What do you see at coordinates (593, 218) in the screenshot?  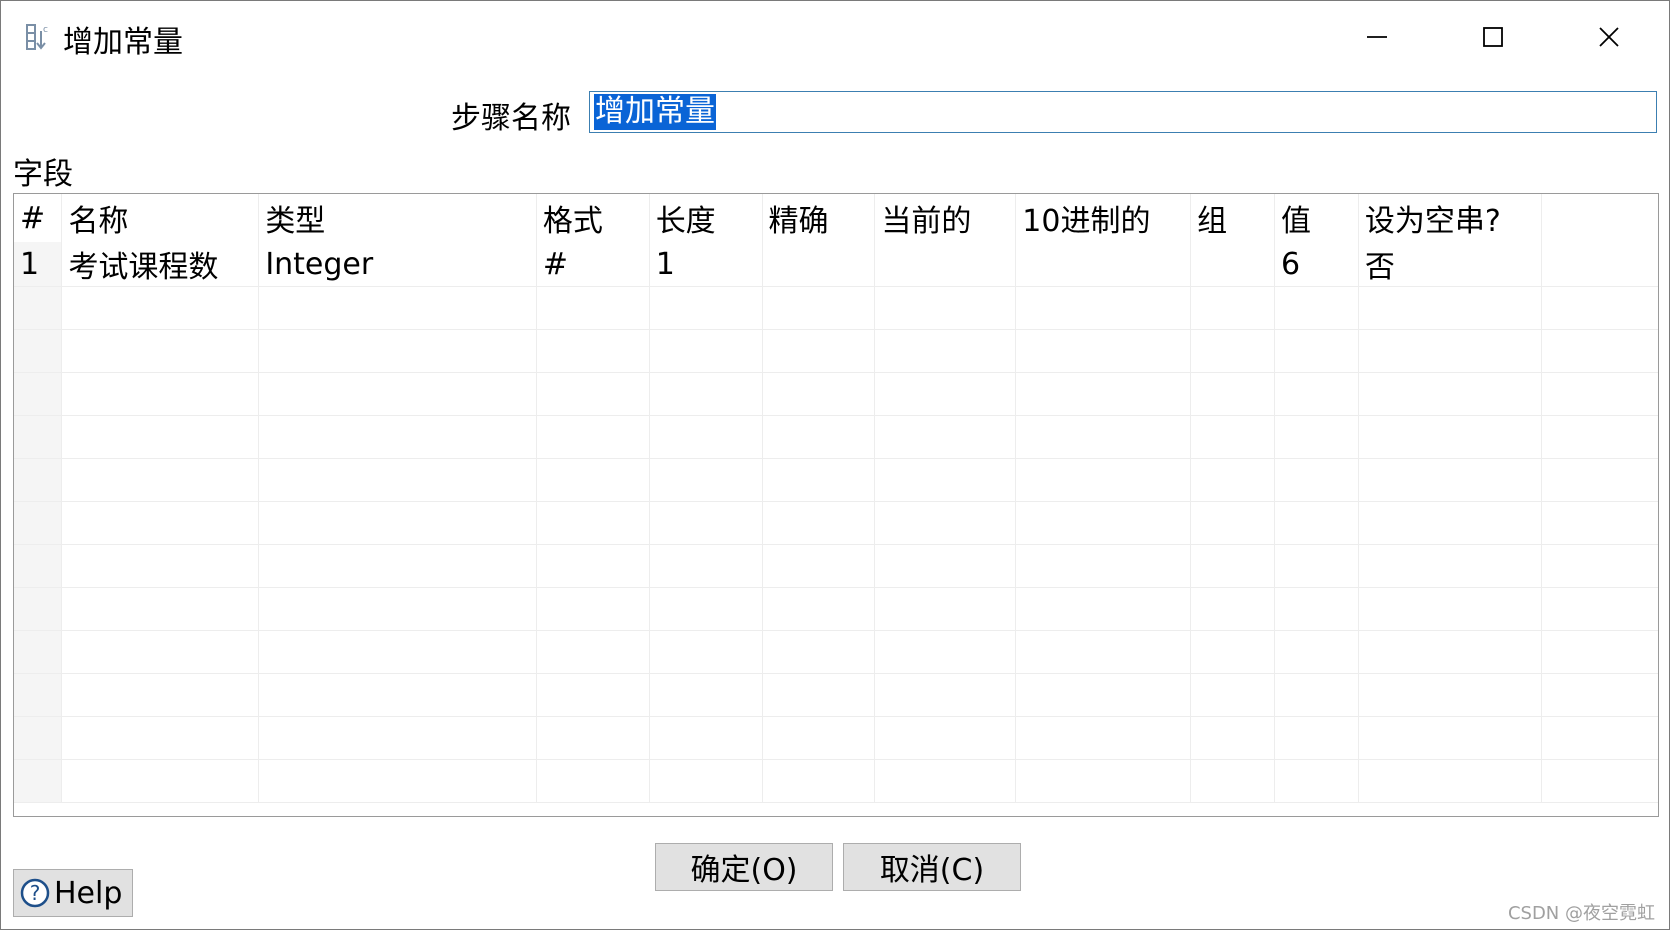 I see `header-format: 格式` at bounding box center [593, 218].